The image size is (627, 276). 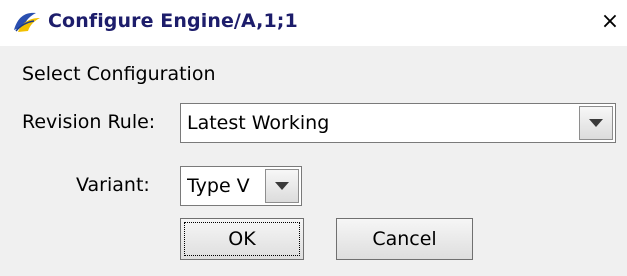 What do you see at coordinates (113, 185) in the screenshot?
I see `variant-label: Variant:` at bounding box center [113, 185].